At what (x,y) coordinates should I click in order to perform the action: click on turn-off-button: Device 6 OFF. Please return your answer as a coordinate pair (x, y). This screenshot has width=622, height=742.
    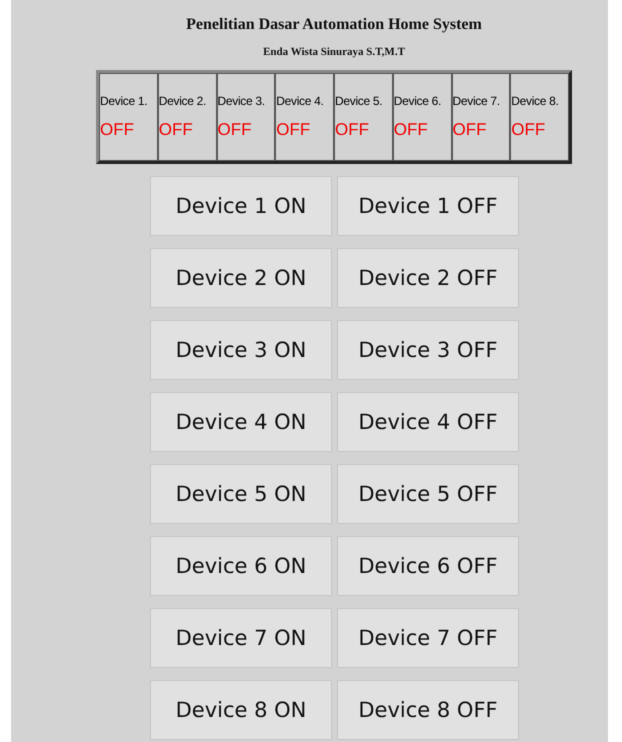
    Looking at the image, I should click on (428, 566).